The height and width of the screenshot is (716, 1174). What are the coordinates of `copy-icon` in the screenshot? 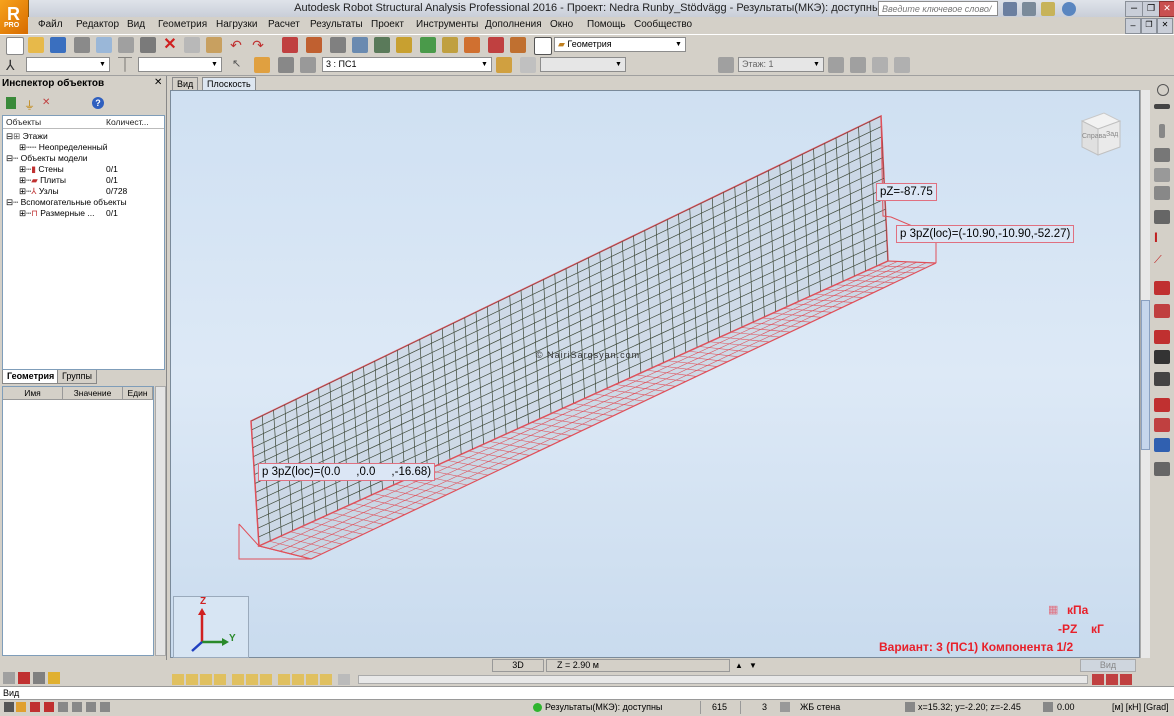 It's located at (192, 45).